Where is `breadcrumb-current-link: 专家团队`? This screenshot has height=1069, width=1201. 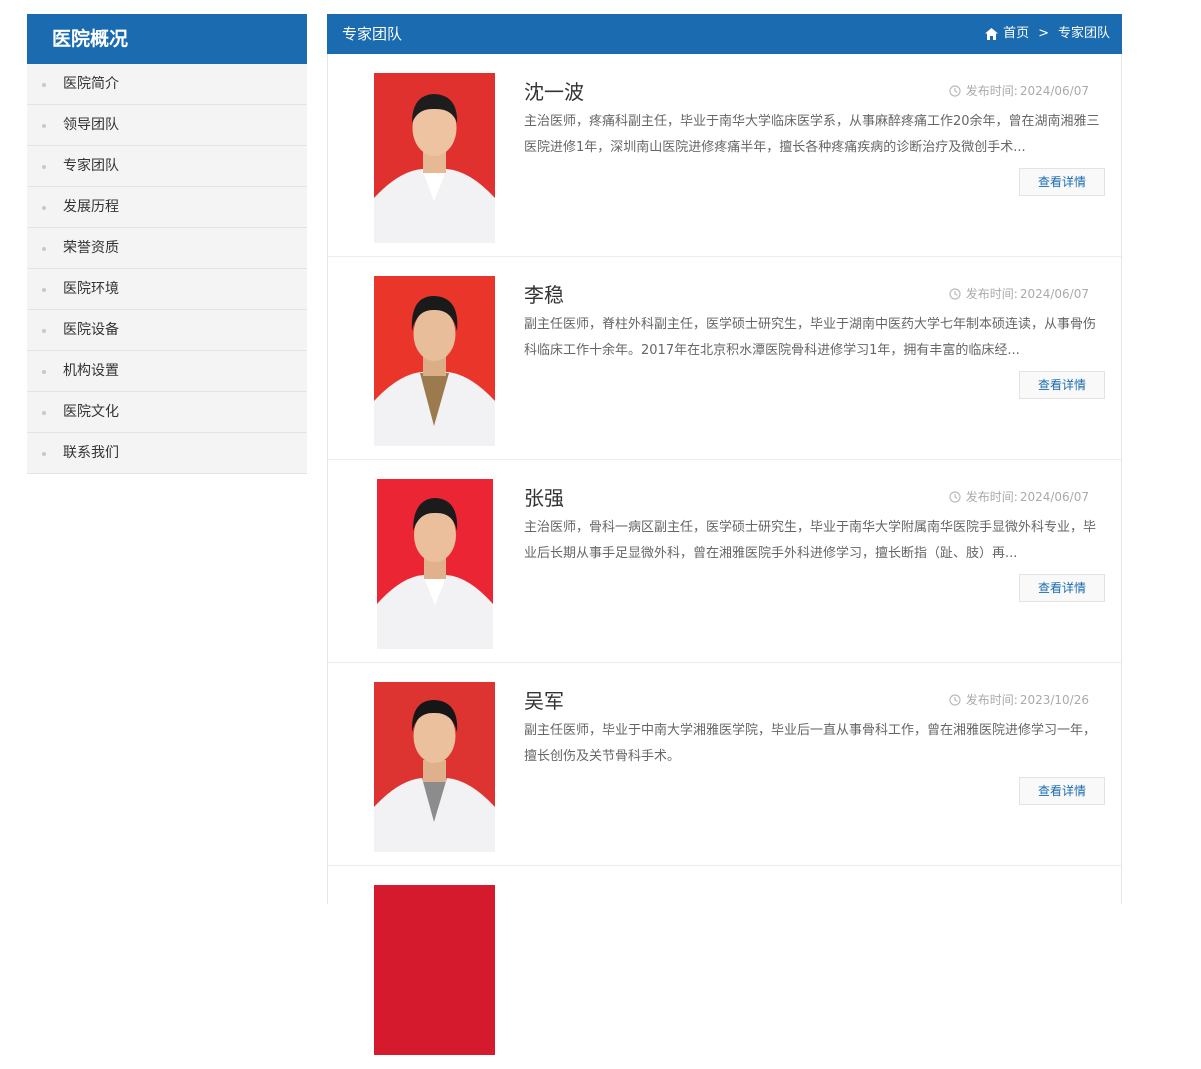 breadcrumb-current-link: 专家团队 is located at coordinates (1084, 34).